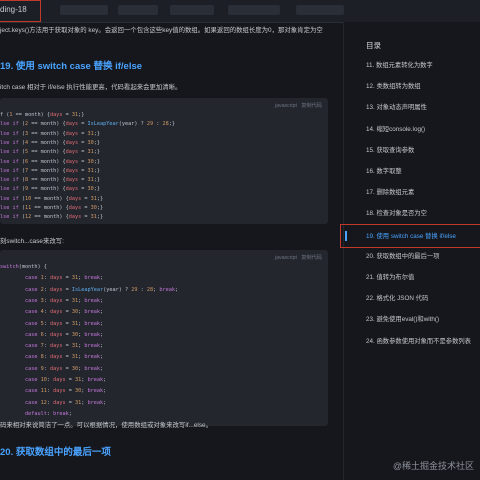 The image size is (480, 480). I want to click on browser-tab: ding-18, so click(20, 11).